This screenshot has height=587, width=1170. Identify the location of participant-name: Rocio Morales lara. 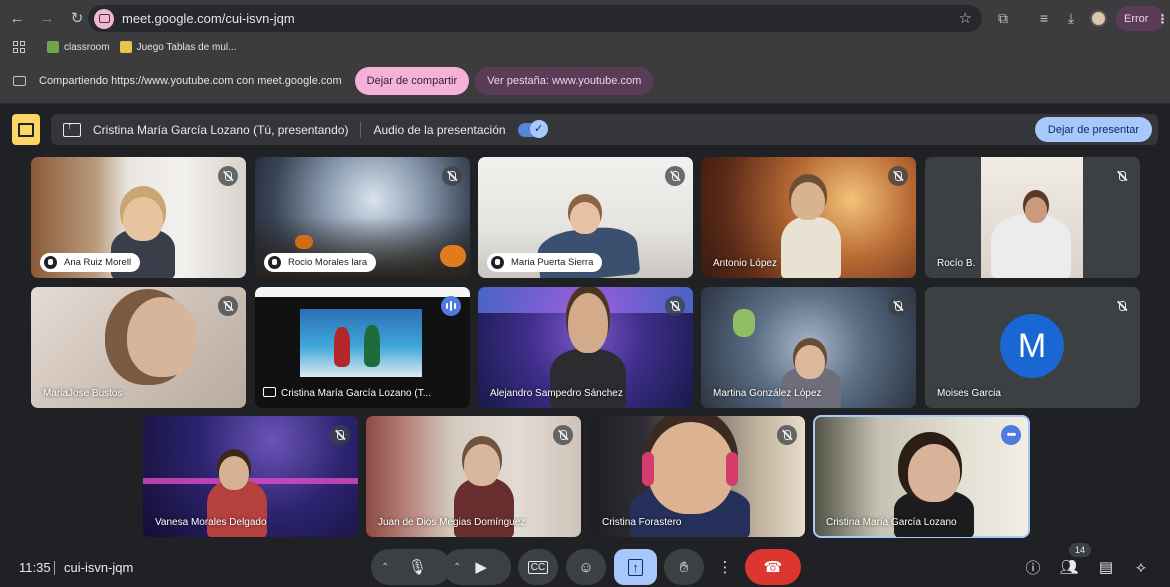
(320, 262).